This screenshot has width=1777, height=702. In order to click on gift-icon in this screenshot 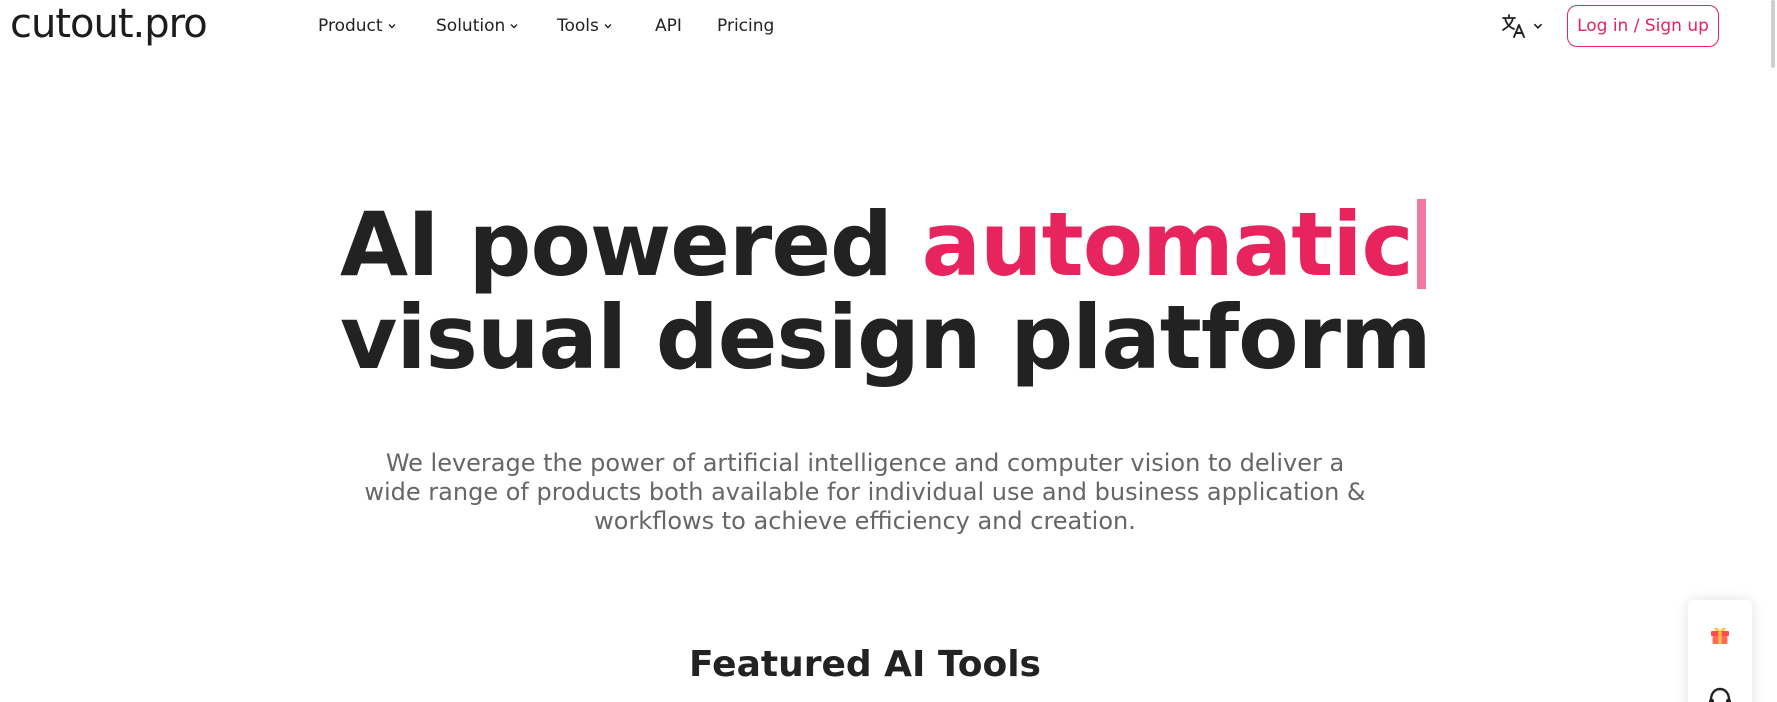, I will do `click(1720, 634)`.